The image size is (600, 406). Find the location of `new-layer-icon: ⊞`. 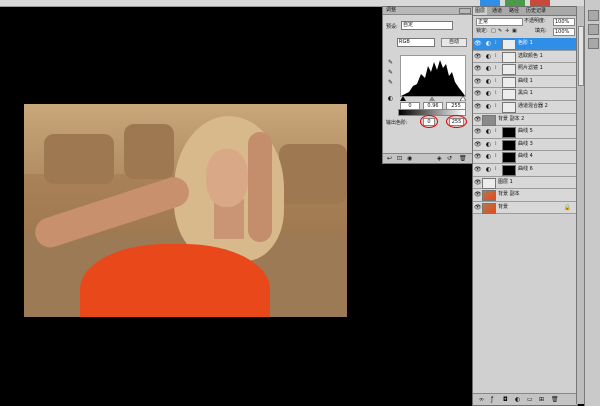

new-layer-icon: ⊞ is located at coordinates (541, 399).